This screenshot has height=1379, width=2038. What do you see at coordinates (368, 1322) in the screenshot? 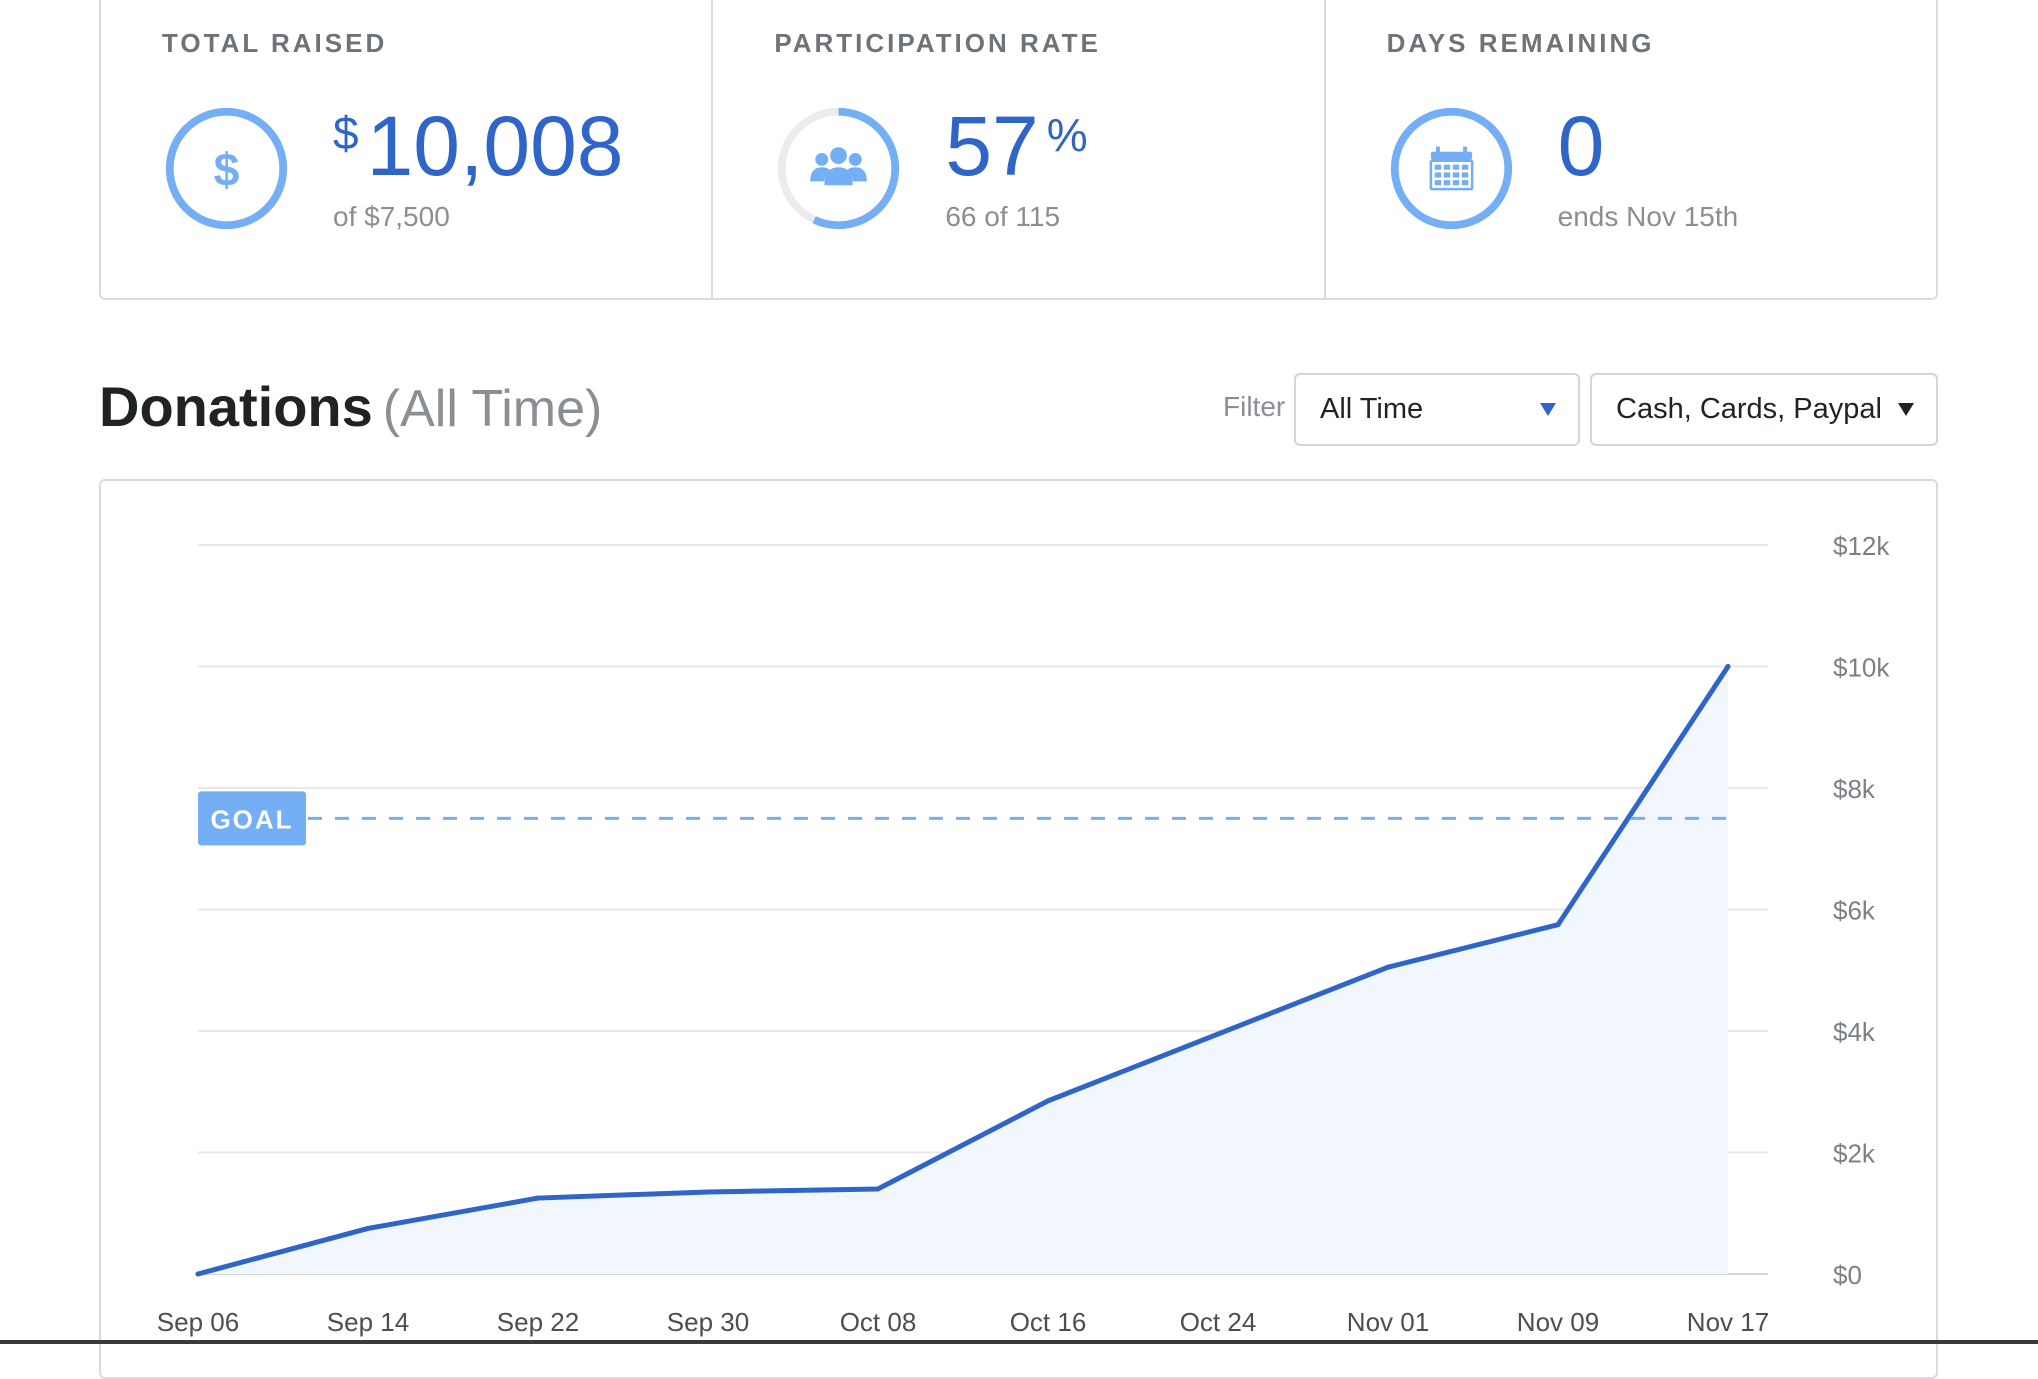
I see `x-tick-label: Sep 14` at bounding box center [368, 1322].